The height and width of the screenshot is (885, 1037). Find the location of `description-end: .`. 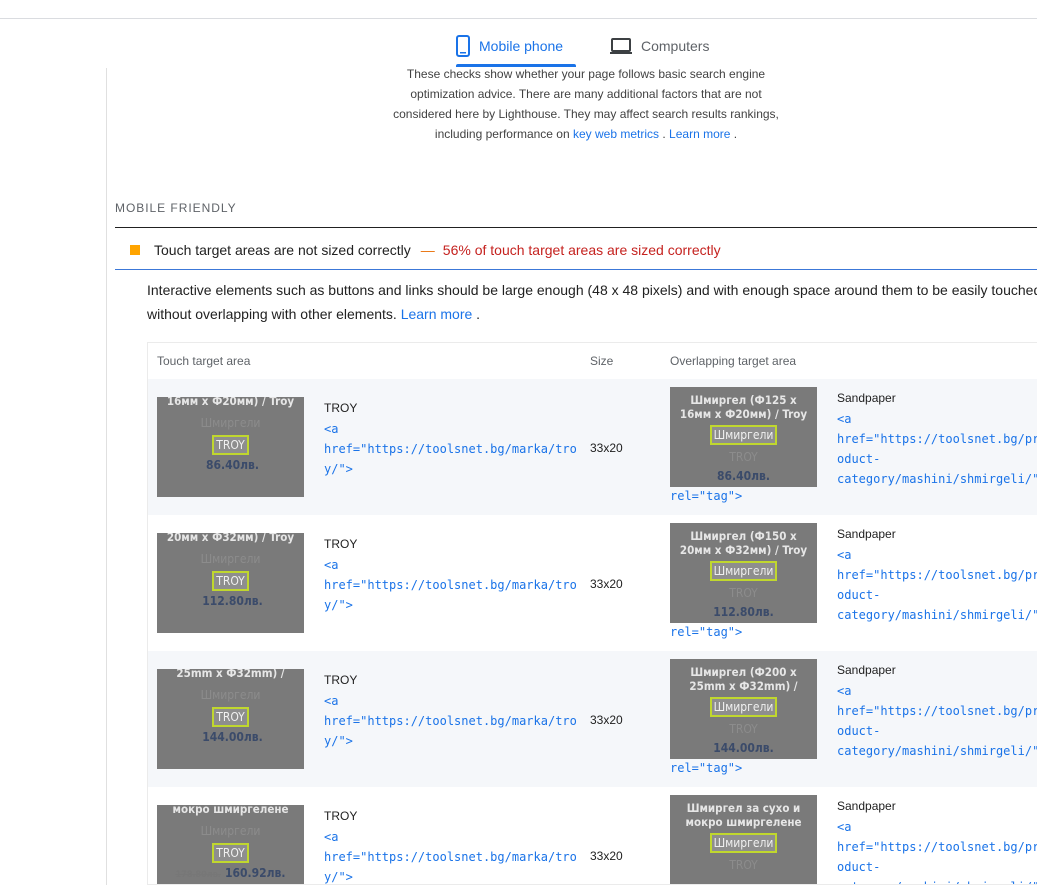

description-end: . is located at coordinates (476, 314).